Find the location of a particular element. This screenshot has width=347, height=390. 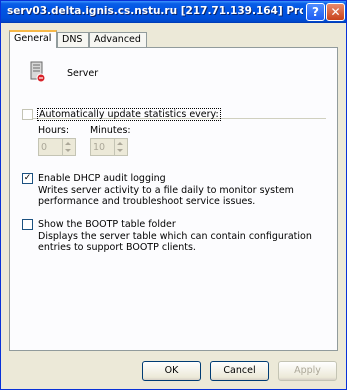

apply-button: Apply is located at coordinates (307, 371).